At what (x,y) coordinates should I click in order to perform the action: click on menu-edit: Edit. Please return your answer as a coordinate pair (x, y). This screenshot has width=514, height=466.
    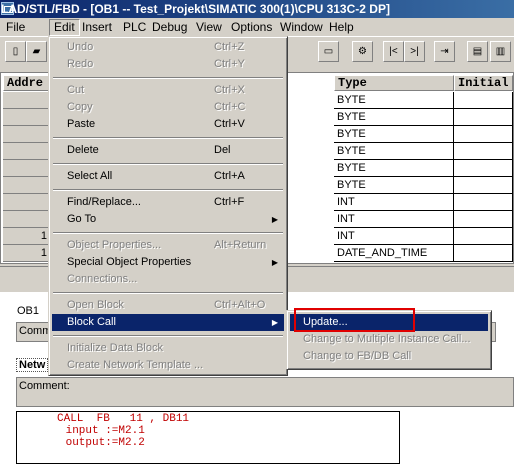
    Looking at the image, I should click on (64, 27).